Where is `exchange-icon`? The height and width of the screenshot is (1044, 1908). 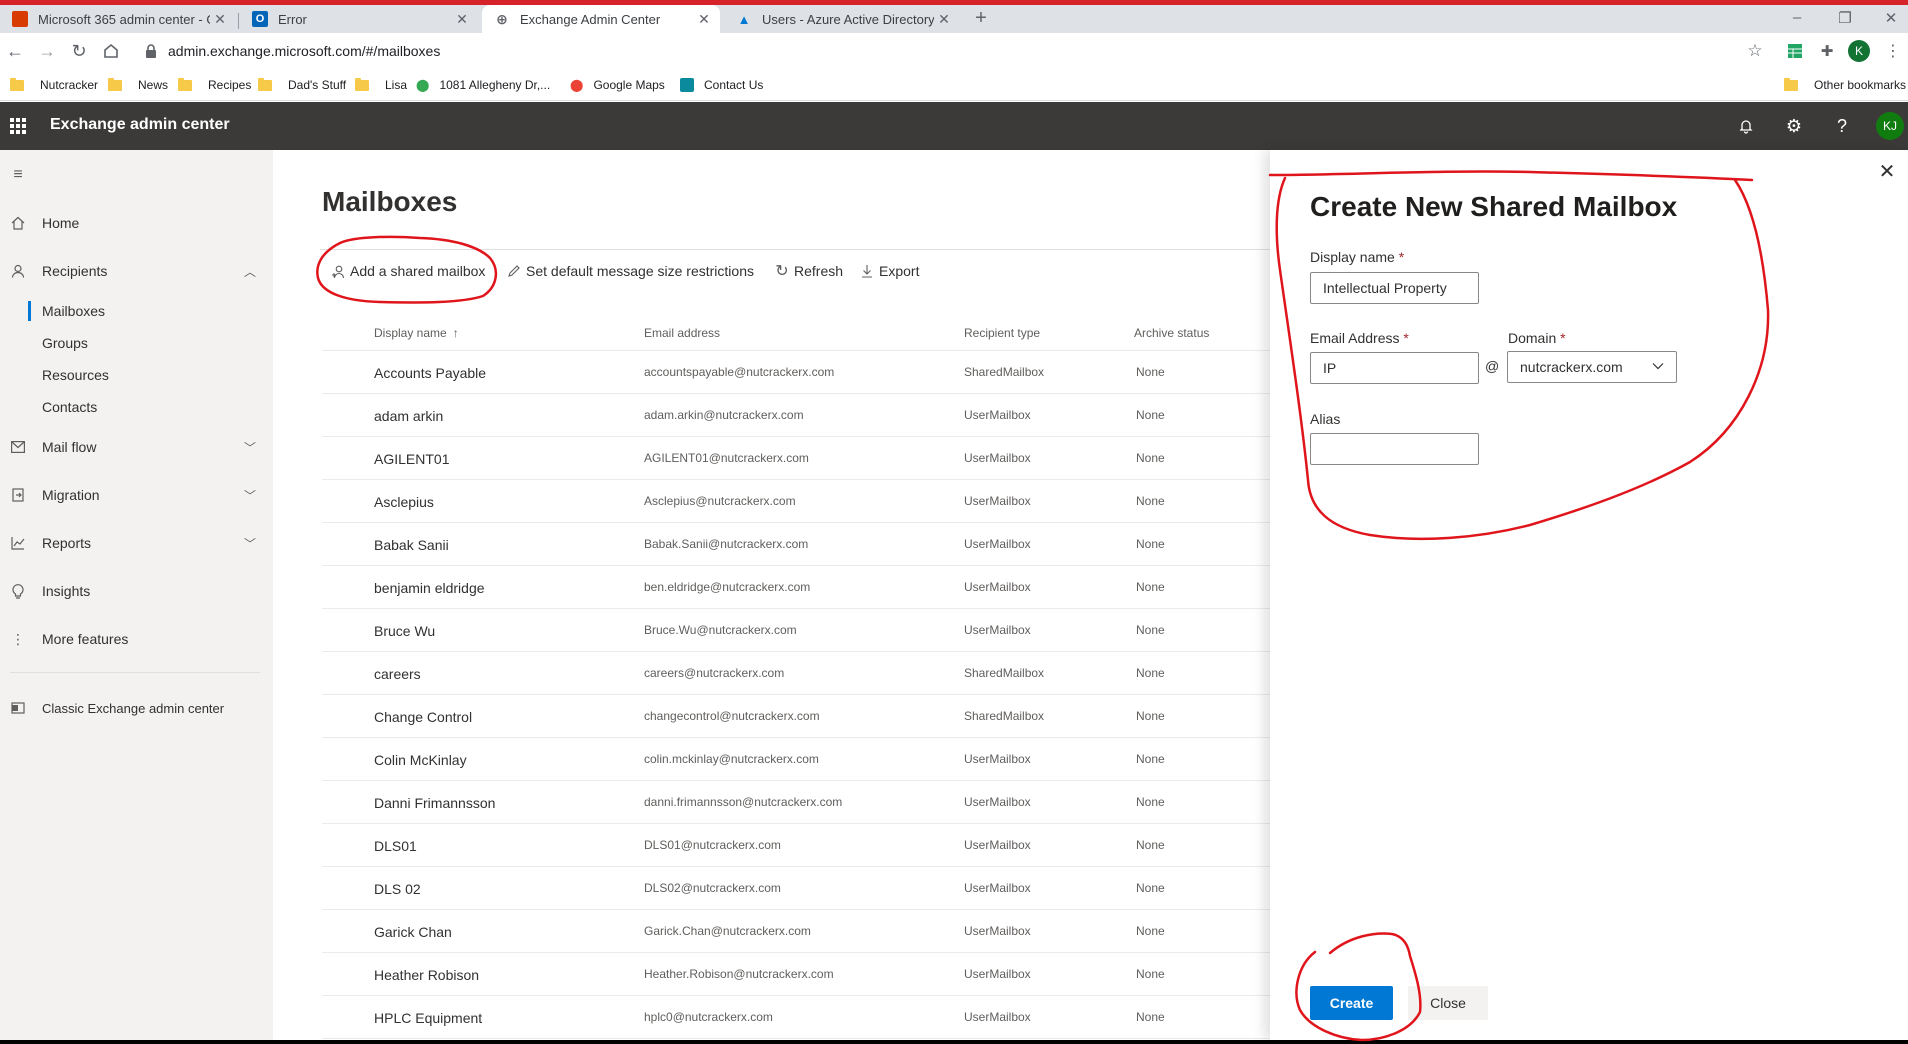 exchange-icon is located at coordinates (18, 708).